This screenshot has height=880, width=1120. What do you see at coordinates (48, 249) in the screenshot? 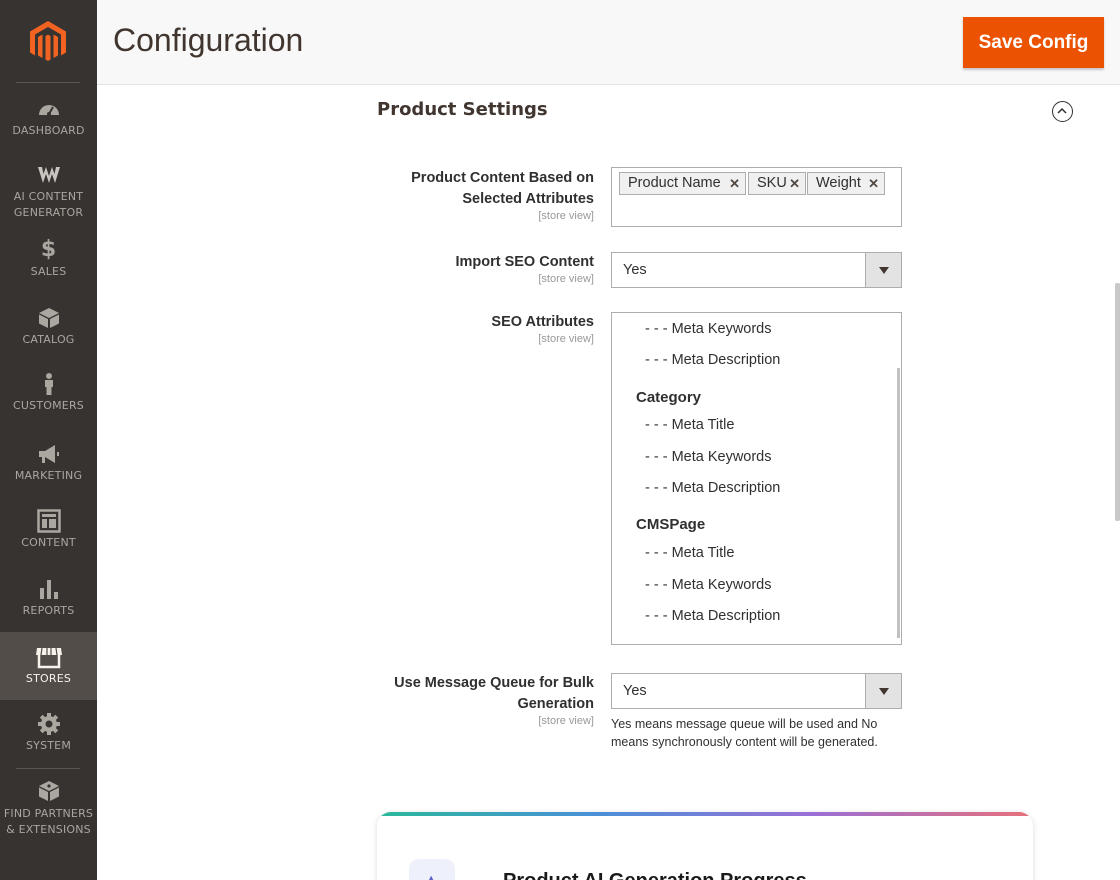
I see `dollar-icon: $` at bounding box center [48, 249].